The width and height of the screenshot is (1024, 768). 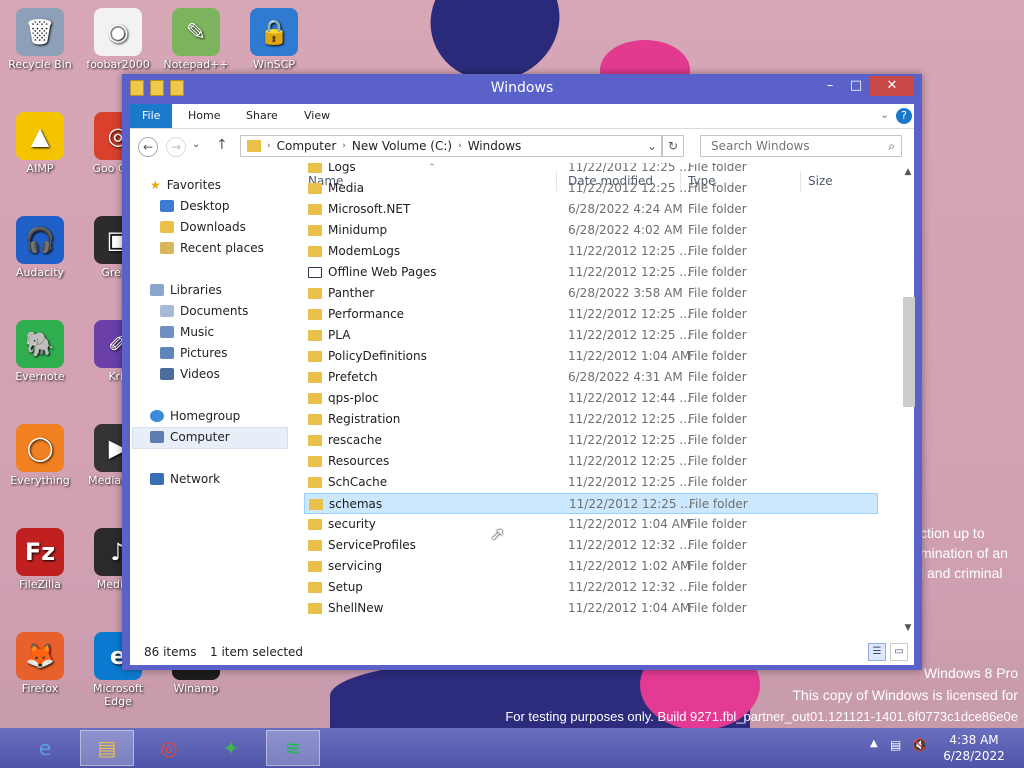 I want to click on file-name: Panther, so click(x=351, y=293).